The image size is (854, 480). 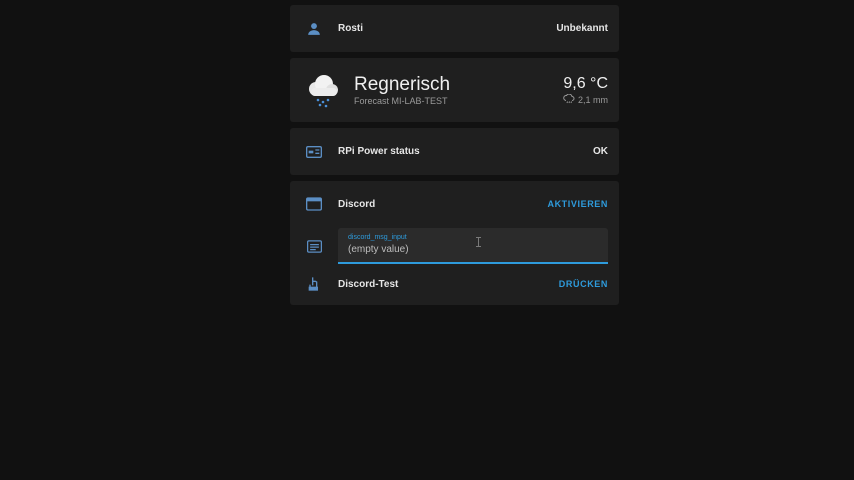 I want to click on discord-row: Discord AKTIVIEREN, so click(x=454, y=204).